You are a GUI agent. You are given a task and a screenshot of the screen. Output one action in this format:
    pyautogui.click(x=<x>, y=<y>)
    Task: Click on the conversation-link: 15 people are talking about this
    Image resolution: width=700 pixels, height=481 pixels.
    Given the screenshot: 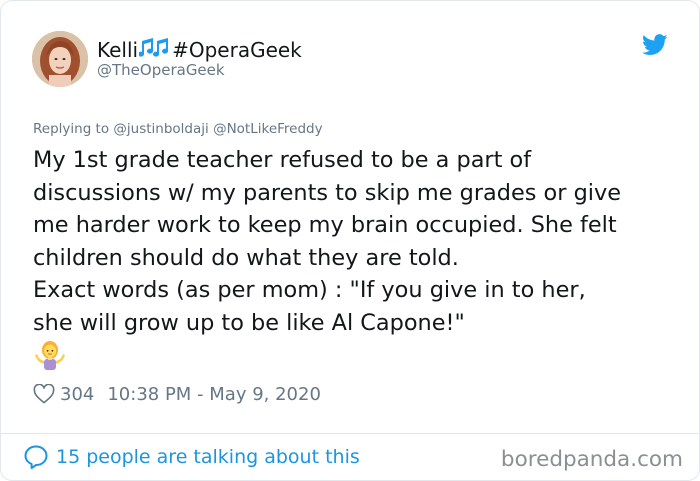 What is the action you would take?
    pyautogui.click(x=191, y=457)
    